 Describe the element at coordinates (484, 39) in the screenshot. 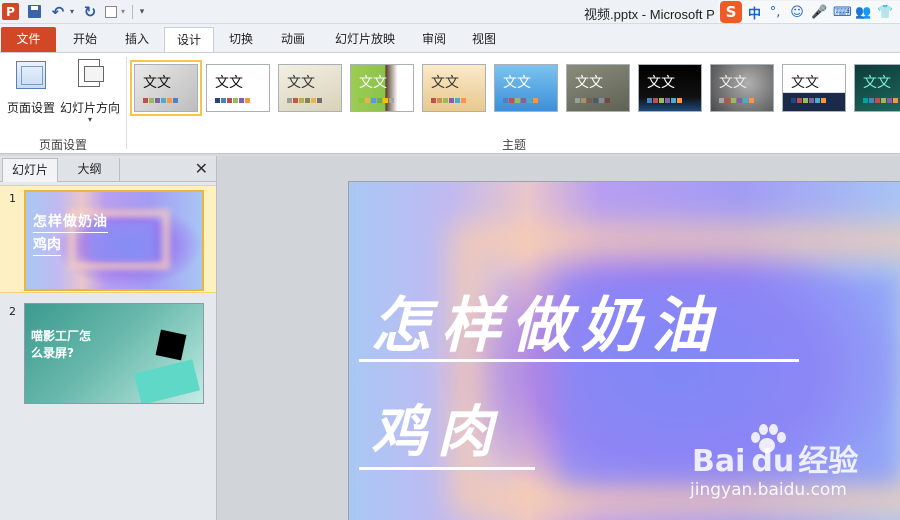

I see `tab-view: 视图` at that location.